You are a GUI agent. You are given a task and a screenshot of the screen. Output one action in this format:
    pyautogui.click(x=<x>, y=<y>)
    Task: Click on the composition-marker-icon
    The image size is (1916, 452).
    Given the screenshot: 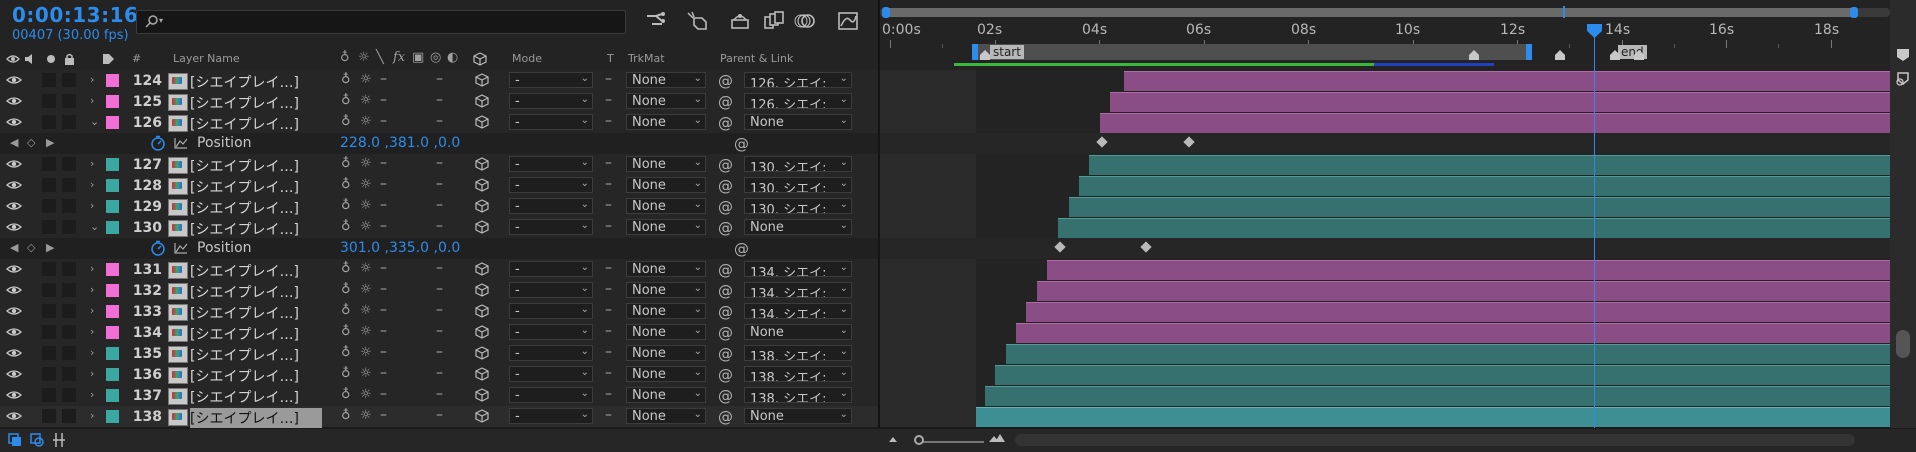 What is the action you would take?
    pyautogui.click(x=1615, y=55)
    